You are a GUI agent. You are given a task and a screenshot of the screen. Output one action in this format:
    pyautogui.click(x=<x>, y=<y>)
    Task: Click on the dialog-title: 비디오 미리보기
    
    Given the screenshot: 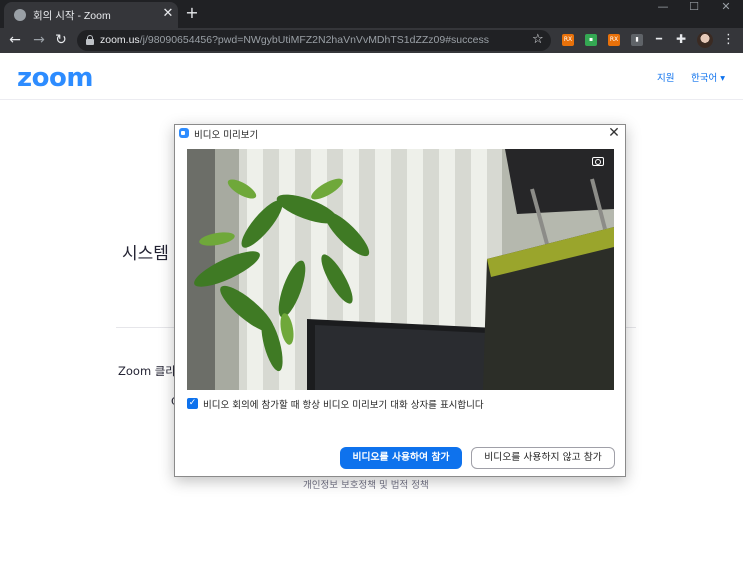 What is the action you would take?
    pyautogui.click(x=226, y=135)
    